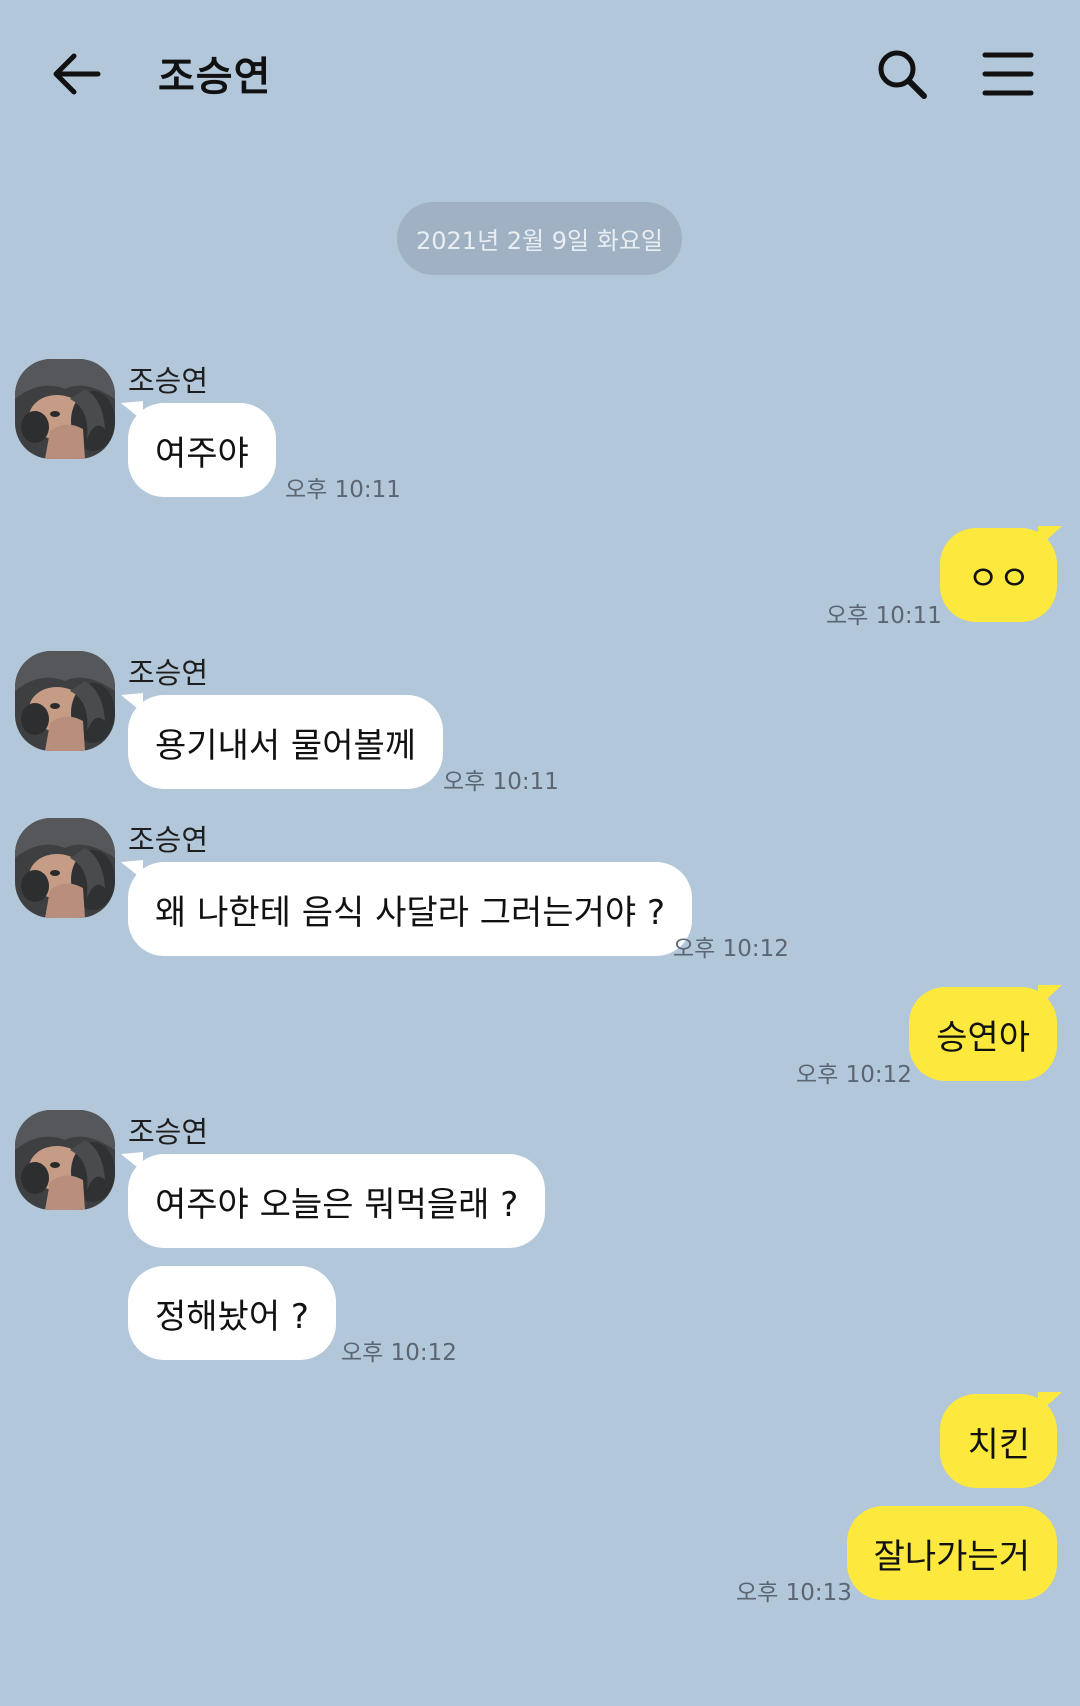  I want to click on chat-title: 조승연, so click(215, 77).